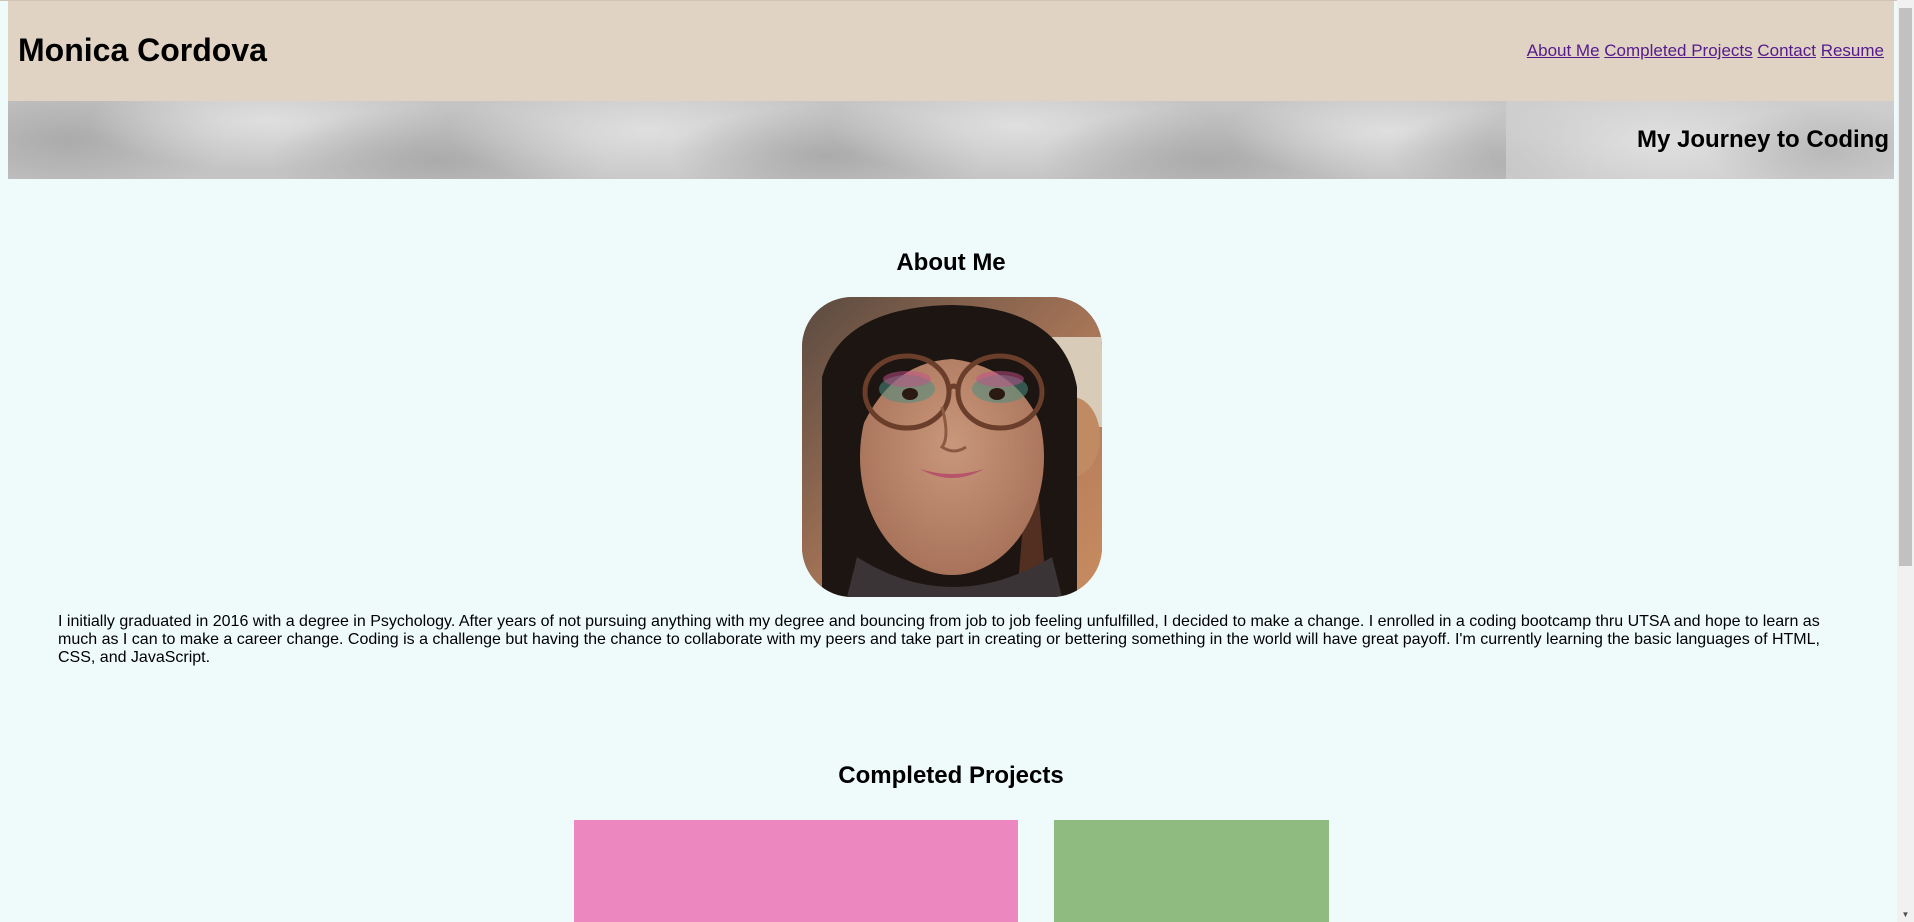  What do you see at coordinates (142, 50) in the screenshot?
I see `site-title: Monica Cordova` at bounding box center [142, 50].